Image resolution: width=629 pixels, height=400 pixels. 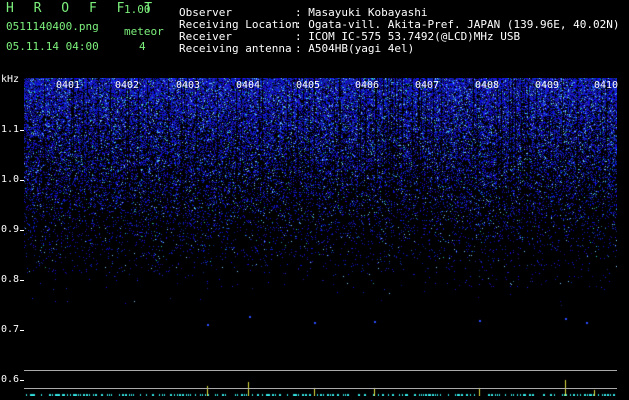 What do you see at coordinates (427, 85) in the screenshot?
I see `time-label-0407: 0407` at bounding box center [427, 85].